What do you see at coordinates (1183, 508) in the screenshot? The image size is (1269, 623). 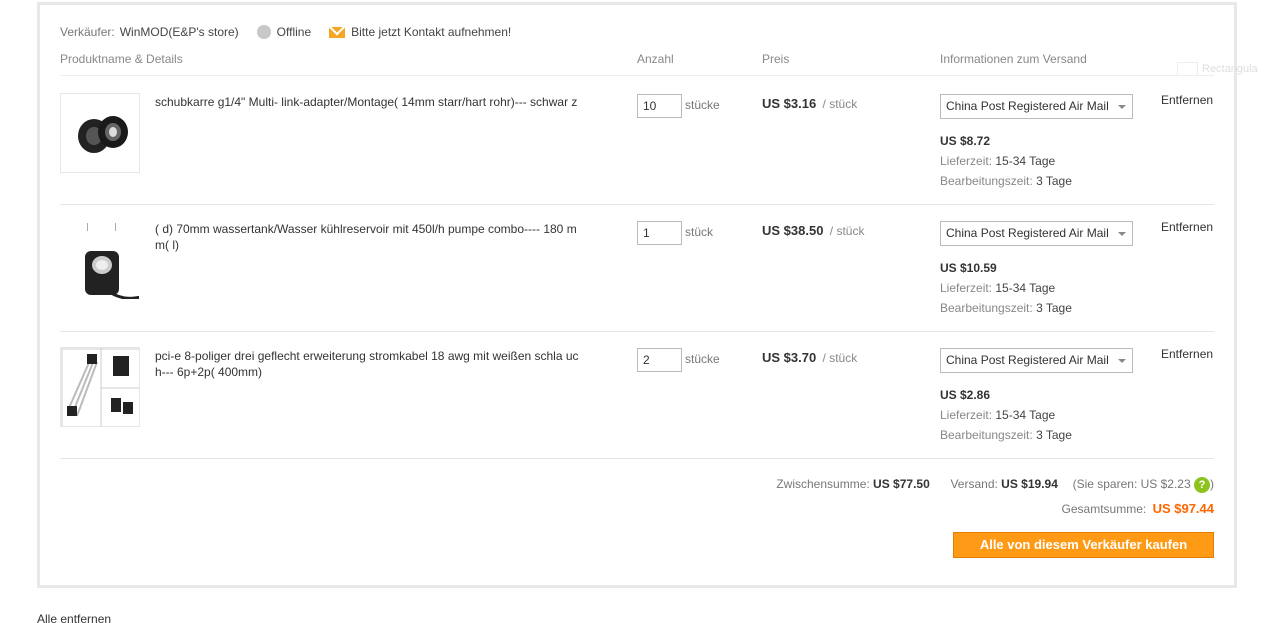 I see `grand-total-value: US $97.44` at bounding box center [1183, 508].